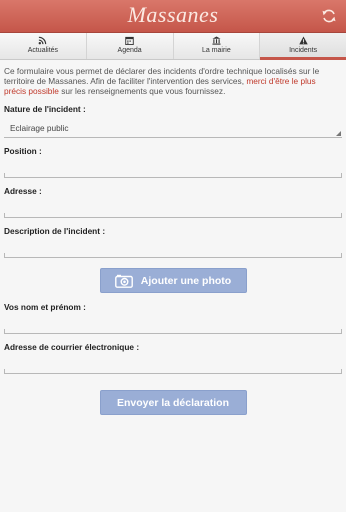  What do you see at coordinates (43, 46) in the screenshot?
I see `tab-actualites: Actualités` at bounding box center [43, 46].